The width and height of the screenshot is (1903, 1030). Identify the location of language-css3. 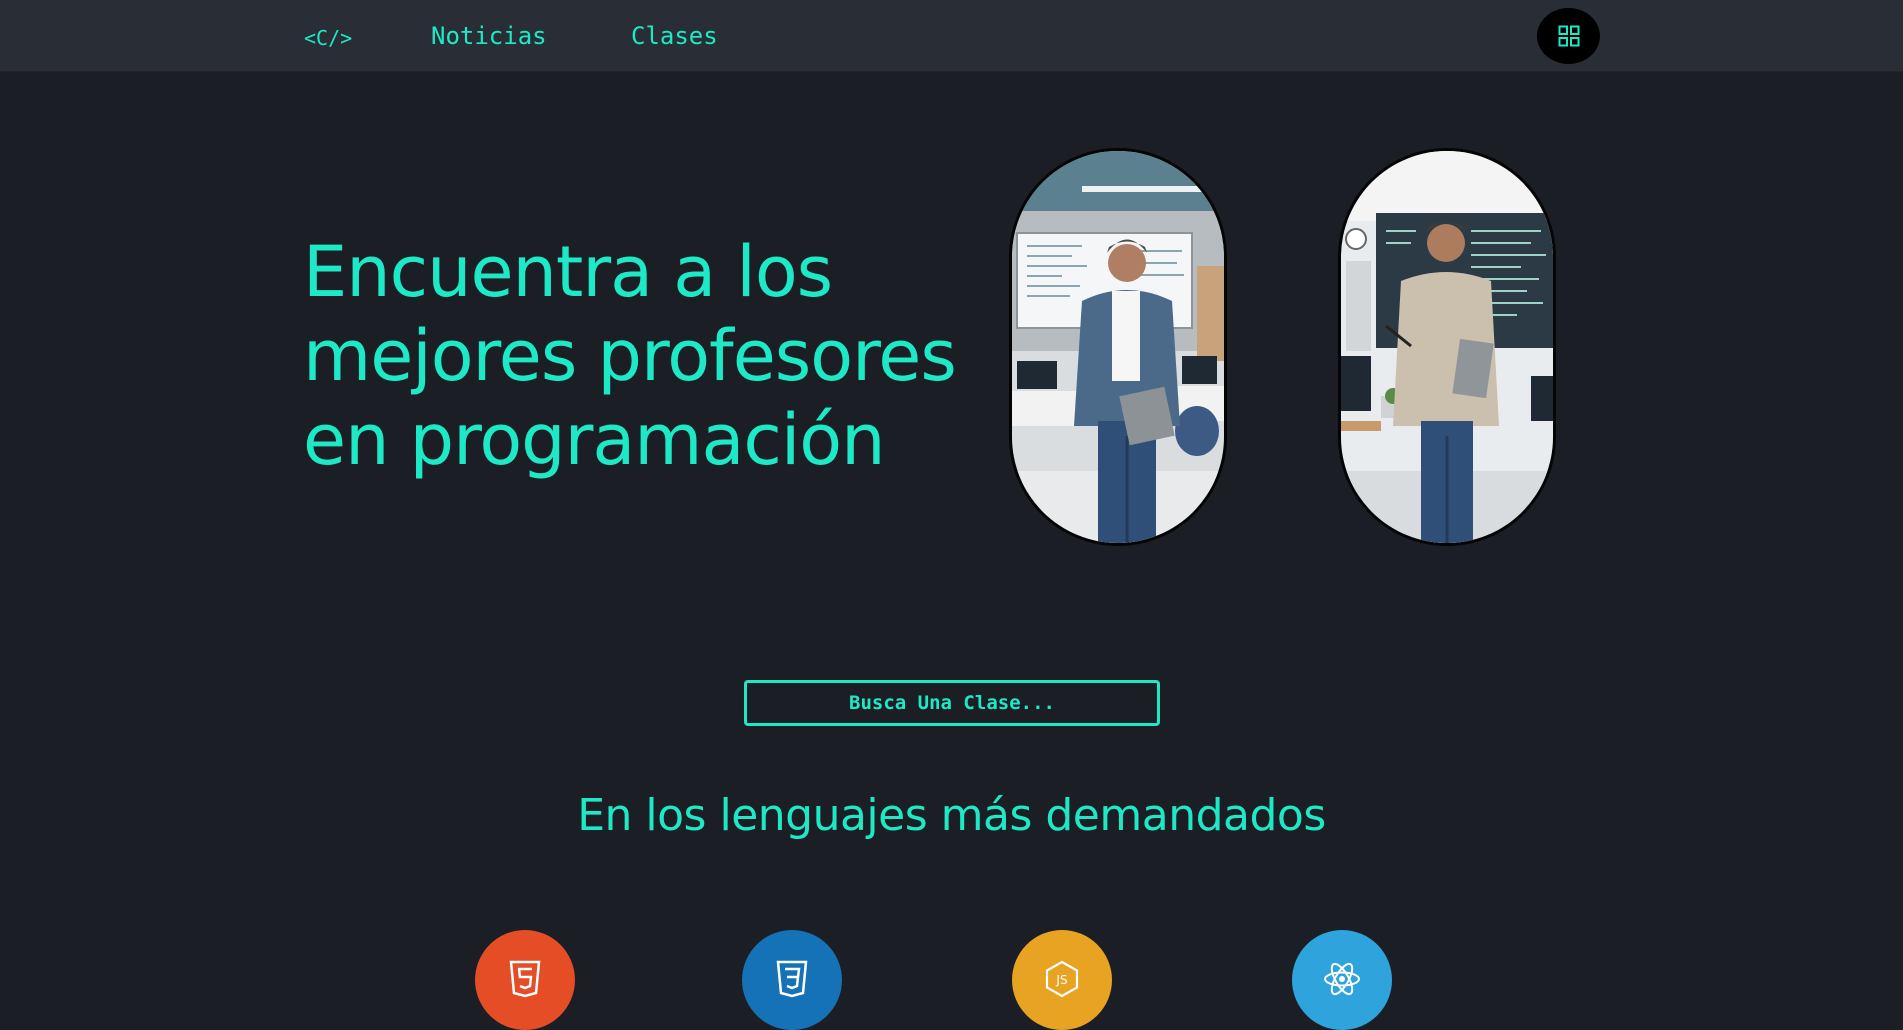
(792, 980).